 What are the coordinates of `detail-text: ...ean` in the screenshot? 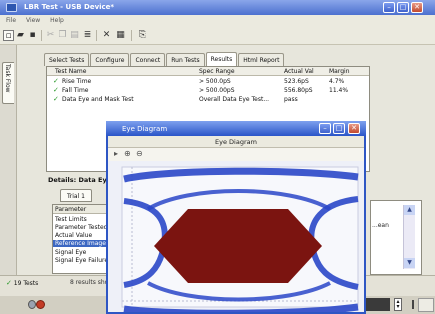 It's located at (380, 225).